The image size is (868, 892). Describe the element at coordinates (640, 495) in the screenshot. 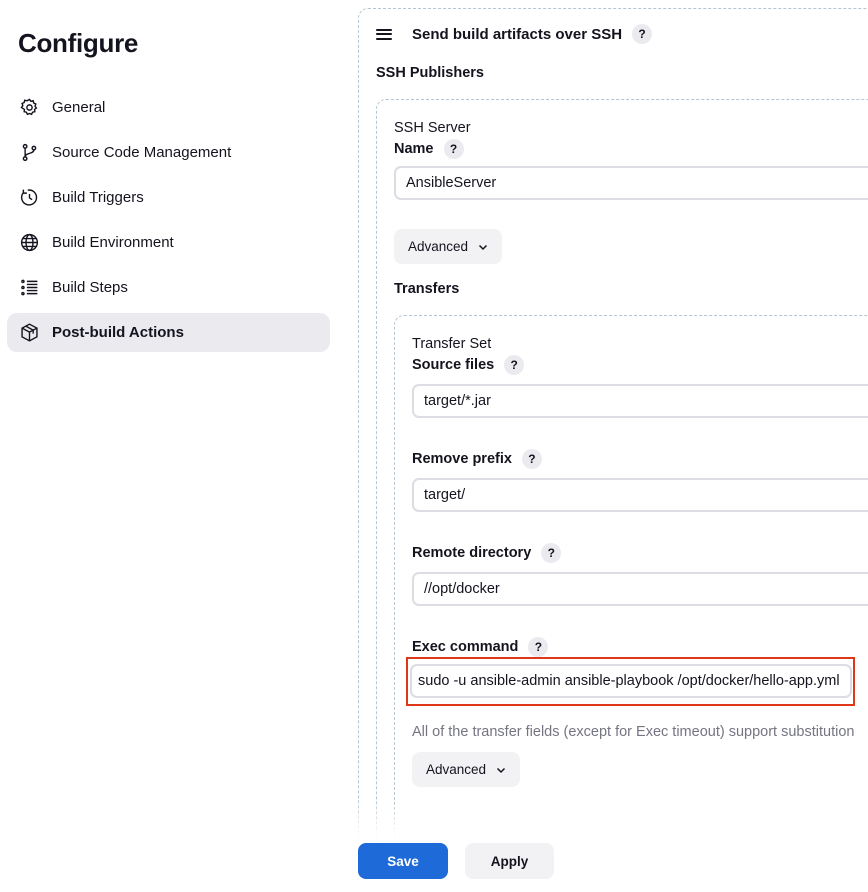

I see `remove-prefix-input: target/` at that location.